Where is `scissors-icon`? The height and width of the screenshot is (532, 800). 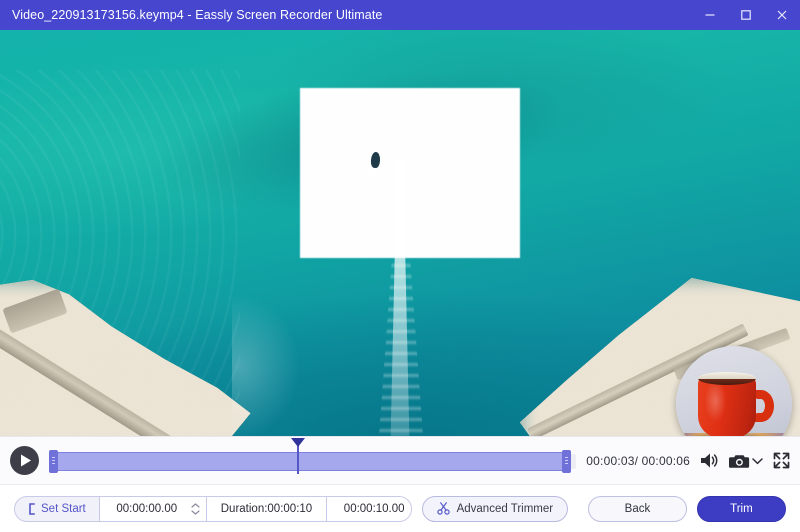
scissors-icon is located at coordinates (443, 508).